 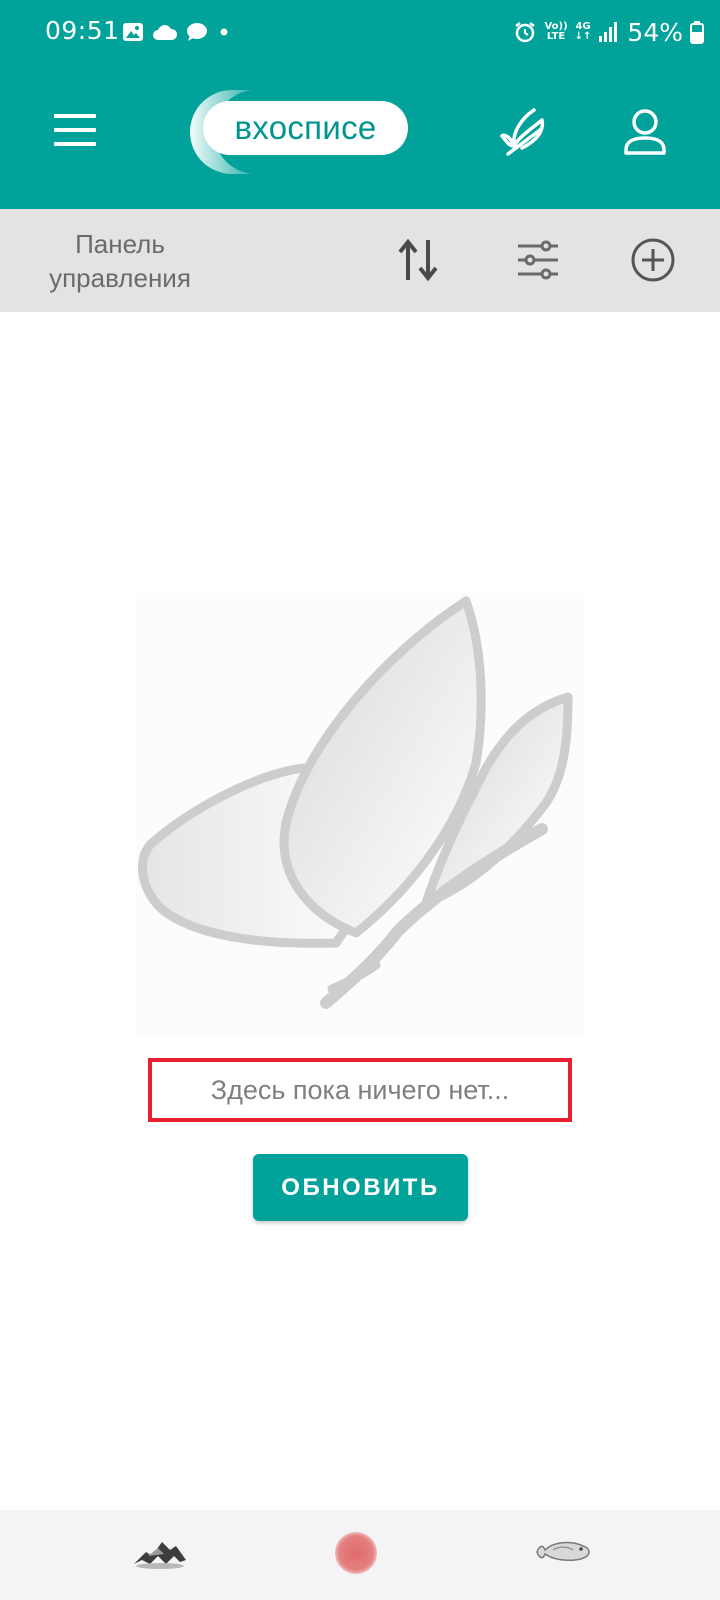 What do you see at coordinates (655, 32) in the screenshot?
I see `battery-percent: 54%` at bounding box center [655, 32].